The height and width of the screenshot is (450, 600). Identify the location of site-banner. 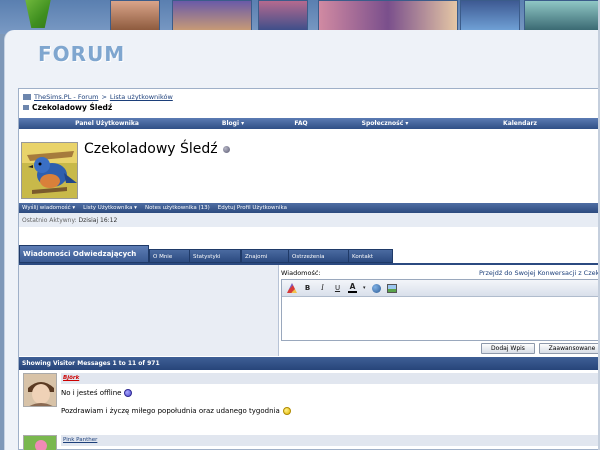
(300, 17).